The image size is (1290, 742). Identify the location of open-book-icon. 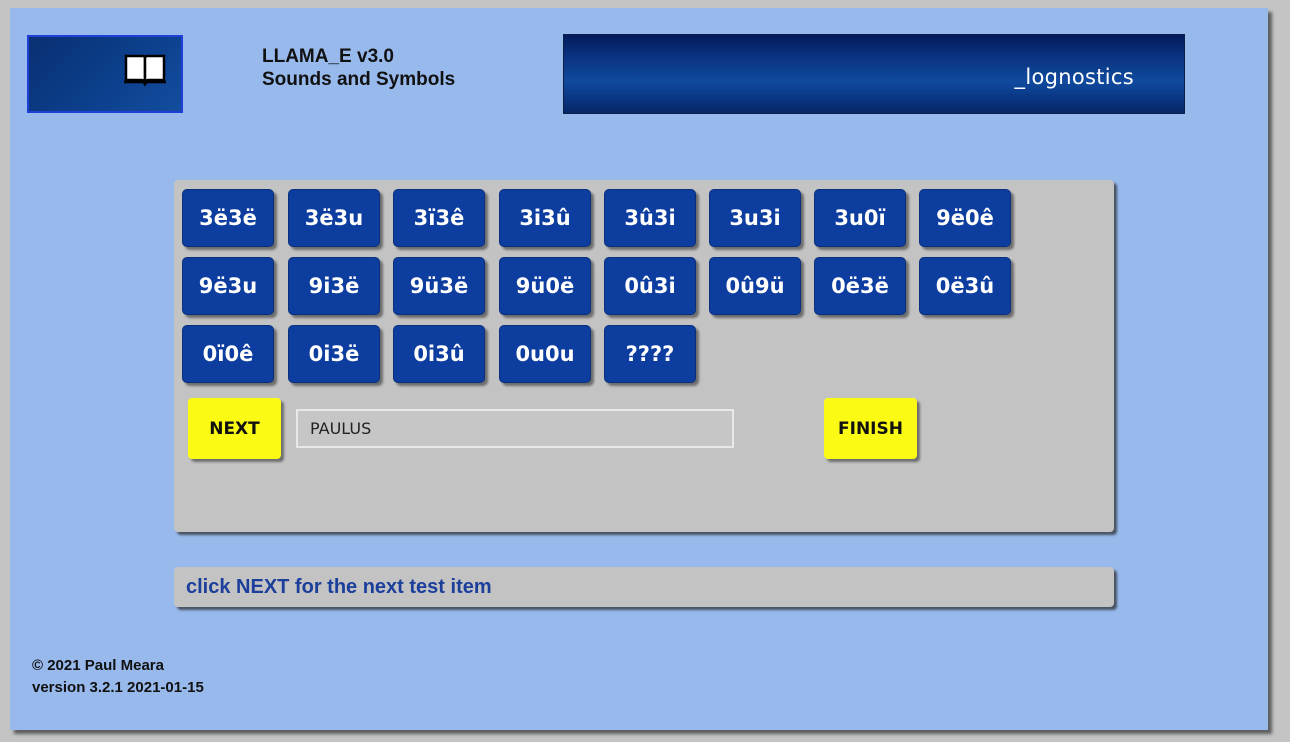
(145, 70).